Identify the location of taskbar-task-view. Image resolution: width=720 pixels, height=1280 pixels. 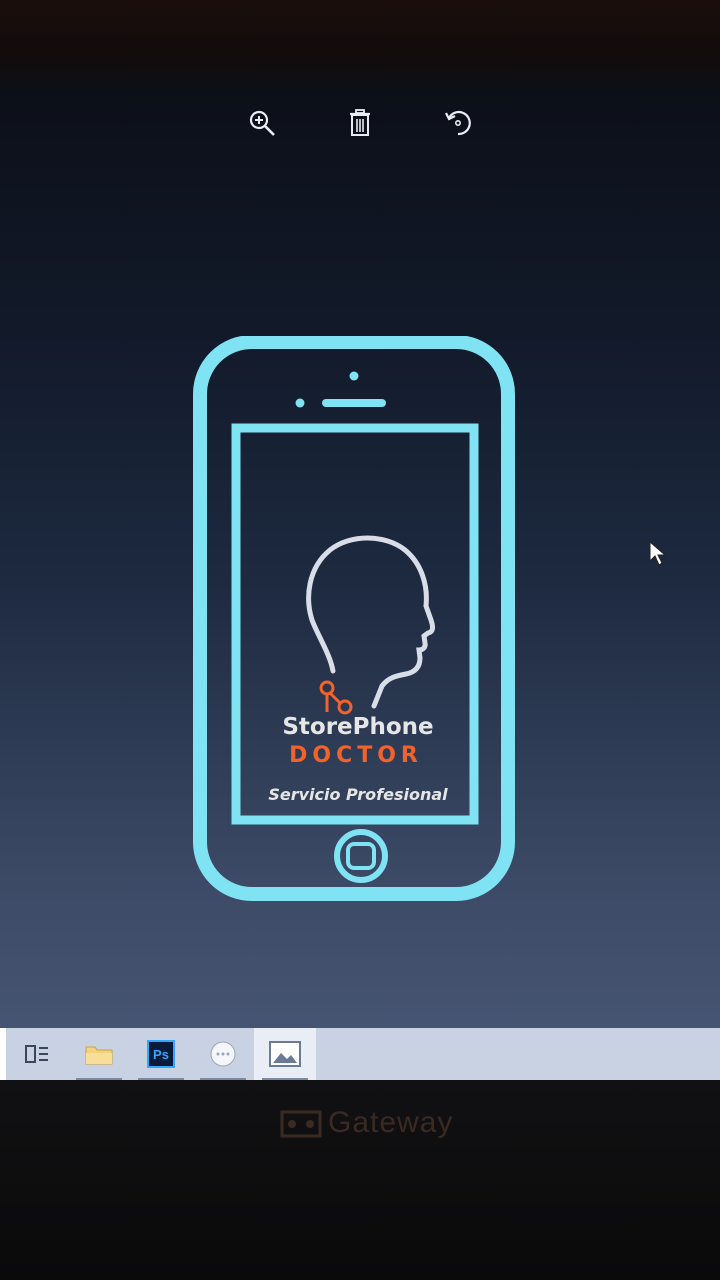
(37, 1054).